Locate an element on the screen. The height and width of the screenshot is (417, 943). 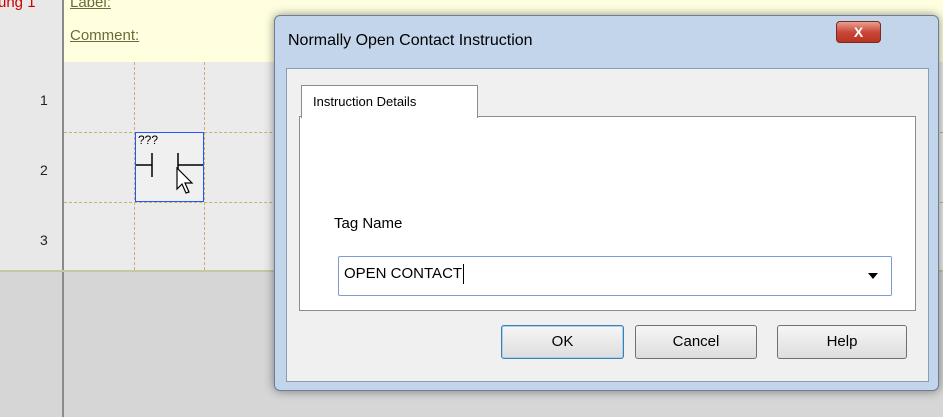
close-icon: X is located at coordinates (858, 32).